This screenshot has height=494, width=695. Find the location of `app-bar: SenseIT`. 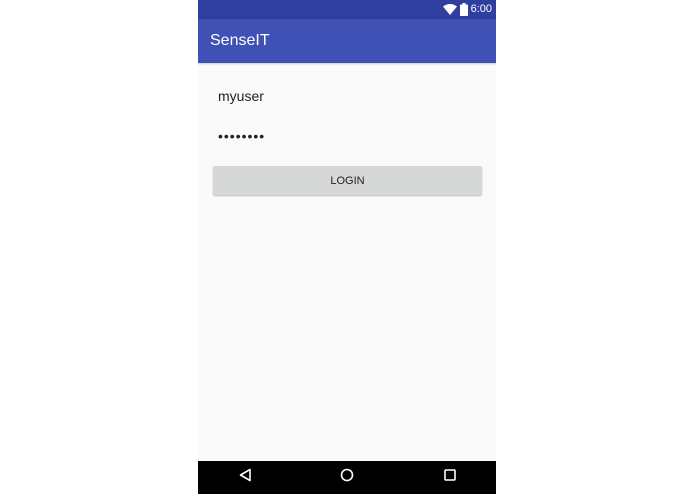

app-bar: SenseIT is located at coordinates (347, 41).